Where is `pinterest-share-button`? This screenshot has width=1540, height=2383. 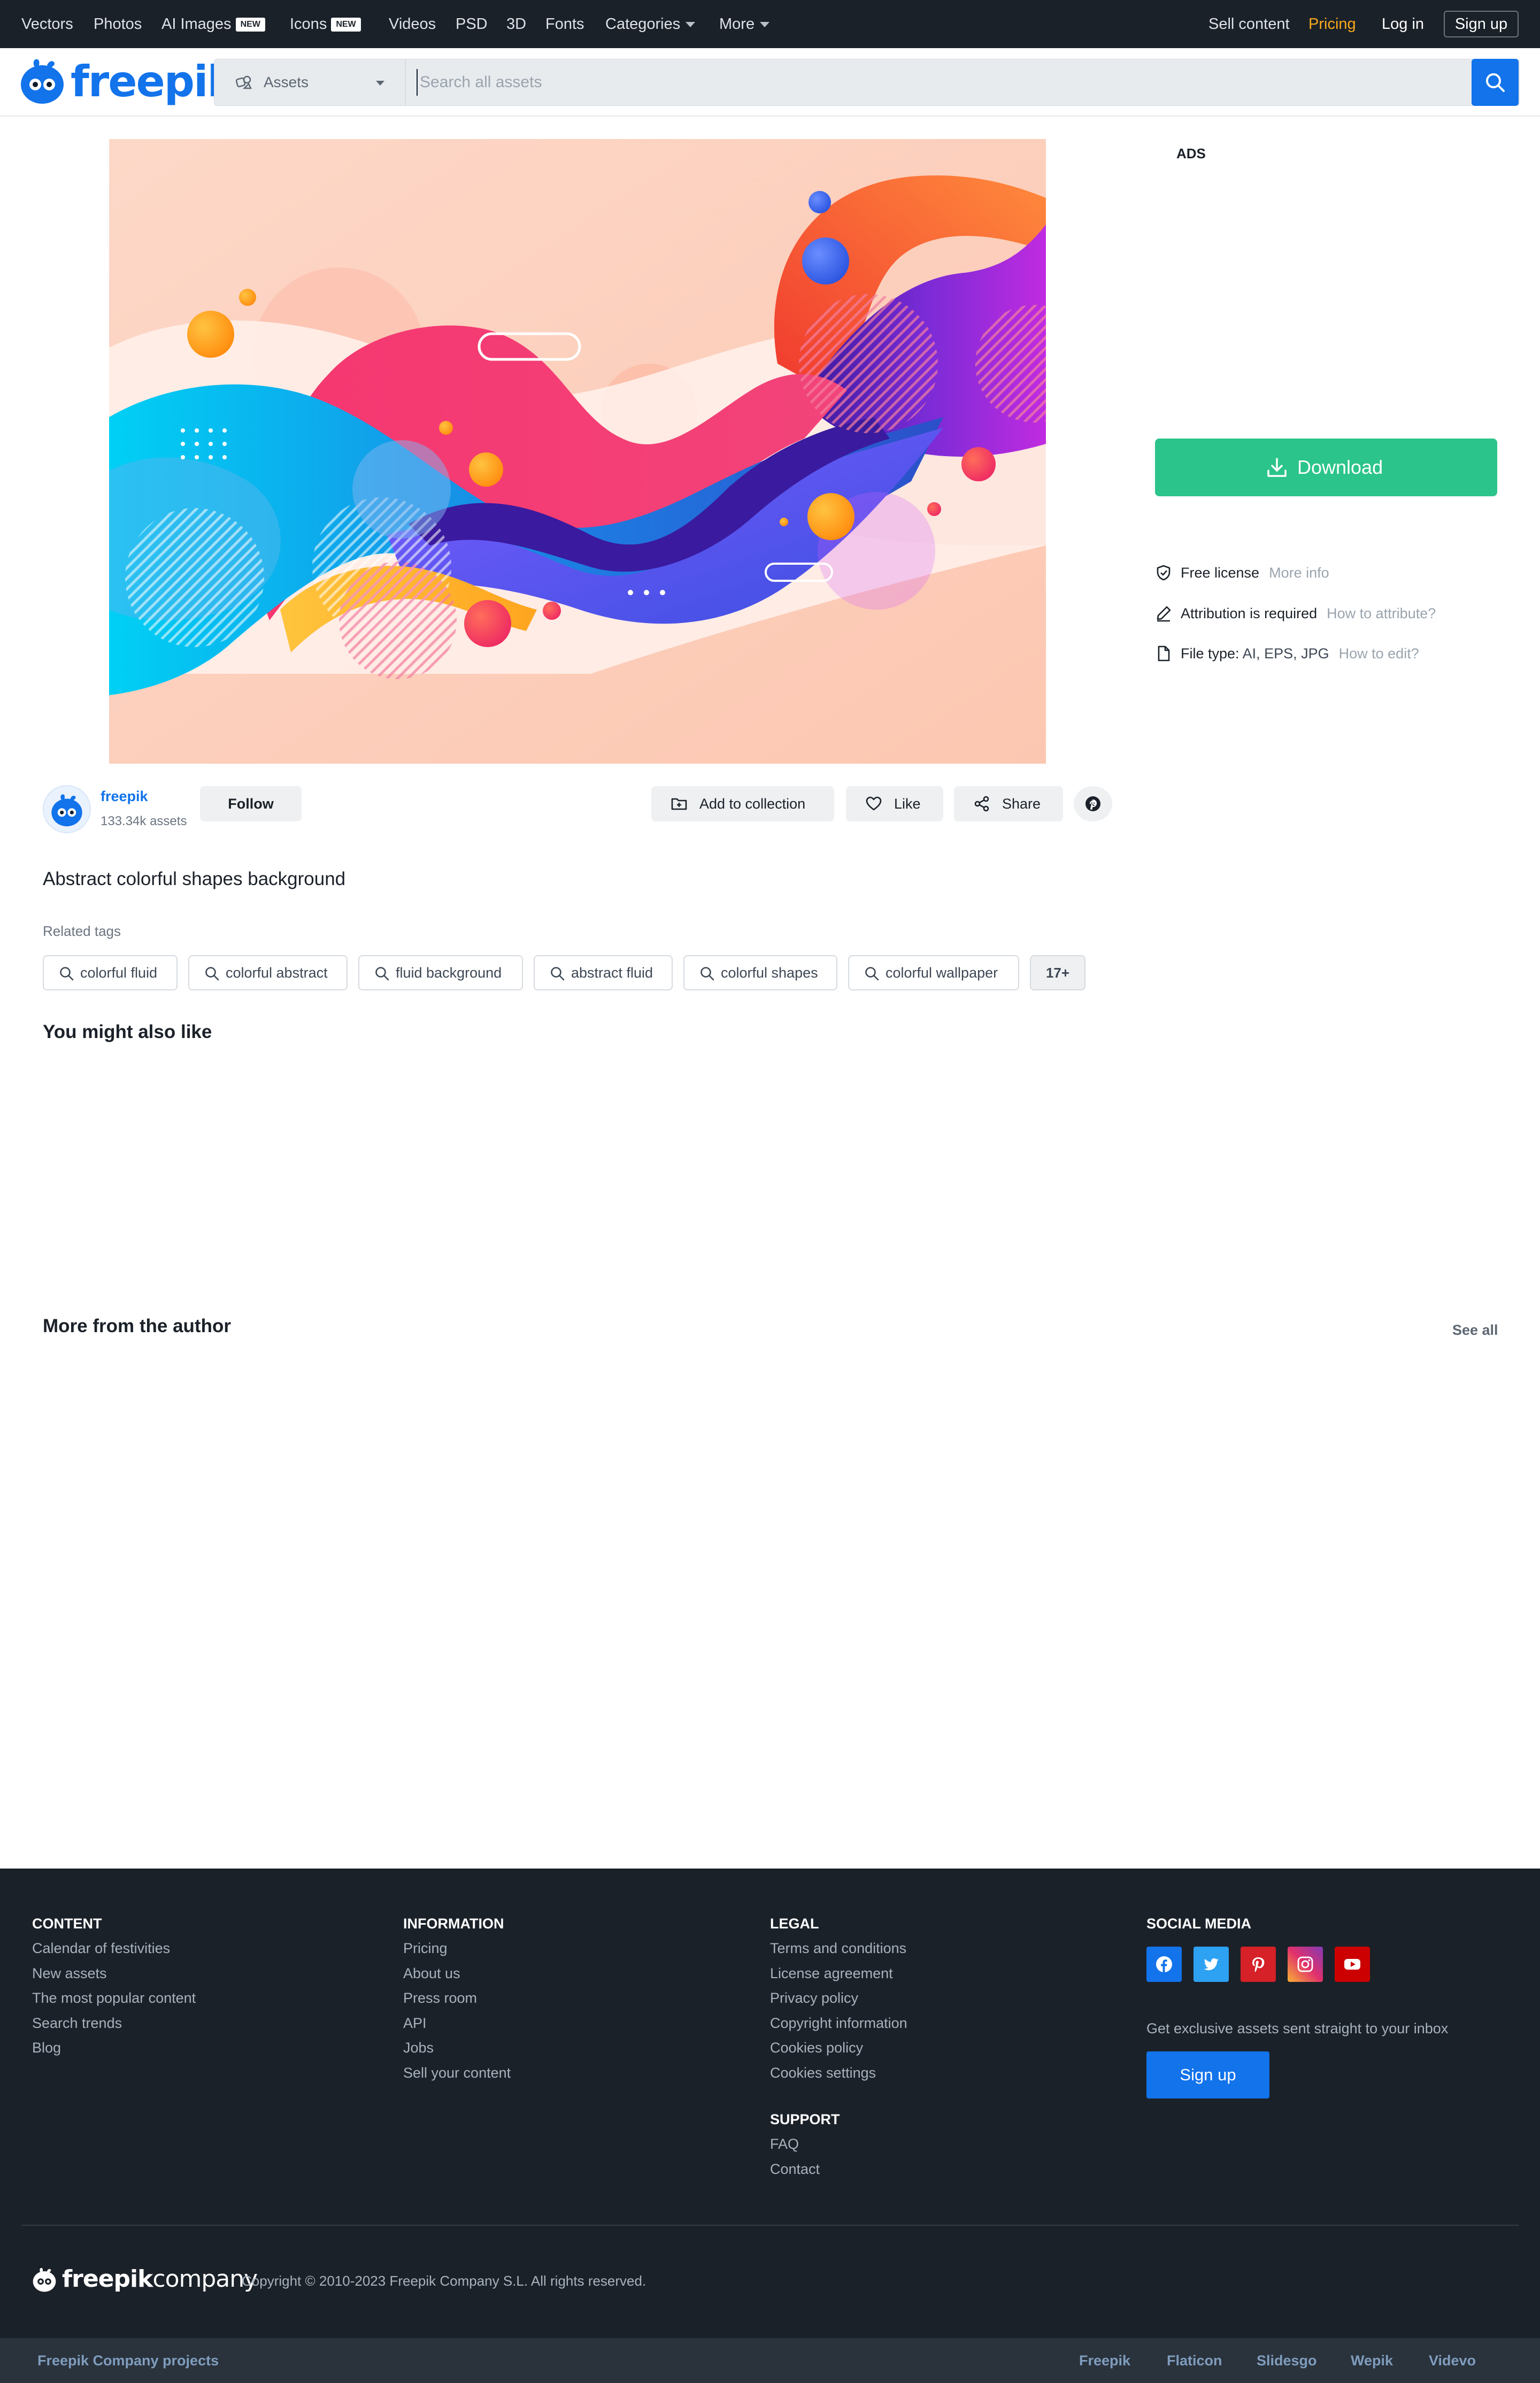
pinterest-share-button is located at coordinates (1093, 803).